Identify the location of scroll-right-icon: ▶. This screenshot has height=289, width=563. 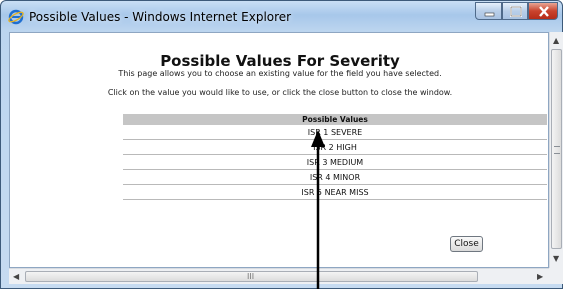
(540, 276).